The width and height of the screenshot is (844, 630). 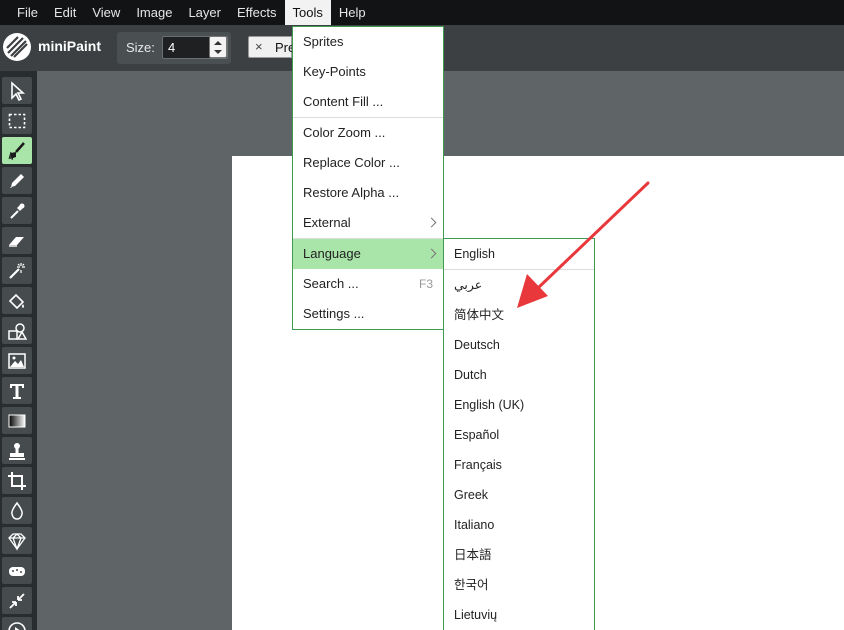 I want to click on crop-icon, so click(x=17, y=480).